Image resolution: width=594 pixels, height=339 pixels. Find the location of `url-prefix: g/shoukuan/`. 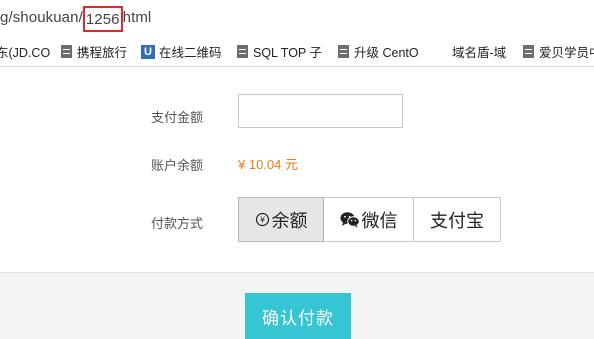

url-prefix: g/shoukuan/ is located at coordinates (41, 17).